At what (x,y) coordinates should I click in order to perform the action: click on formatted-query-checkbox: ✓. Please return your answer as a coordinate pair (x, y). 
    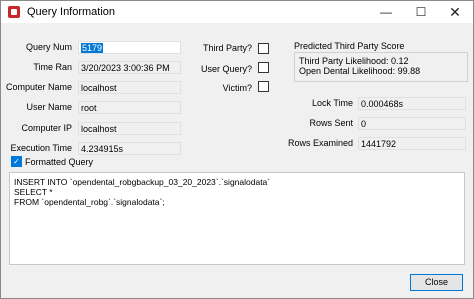
    Looking at the image, I should click on (16, 161).